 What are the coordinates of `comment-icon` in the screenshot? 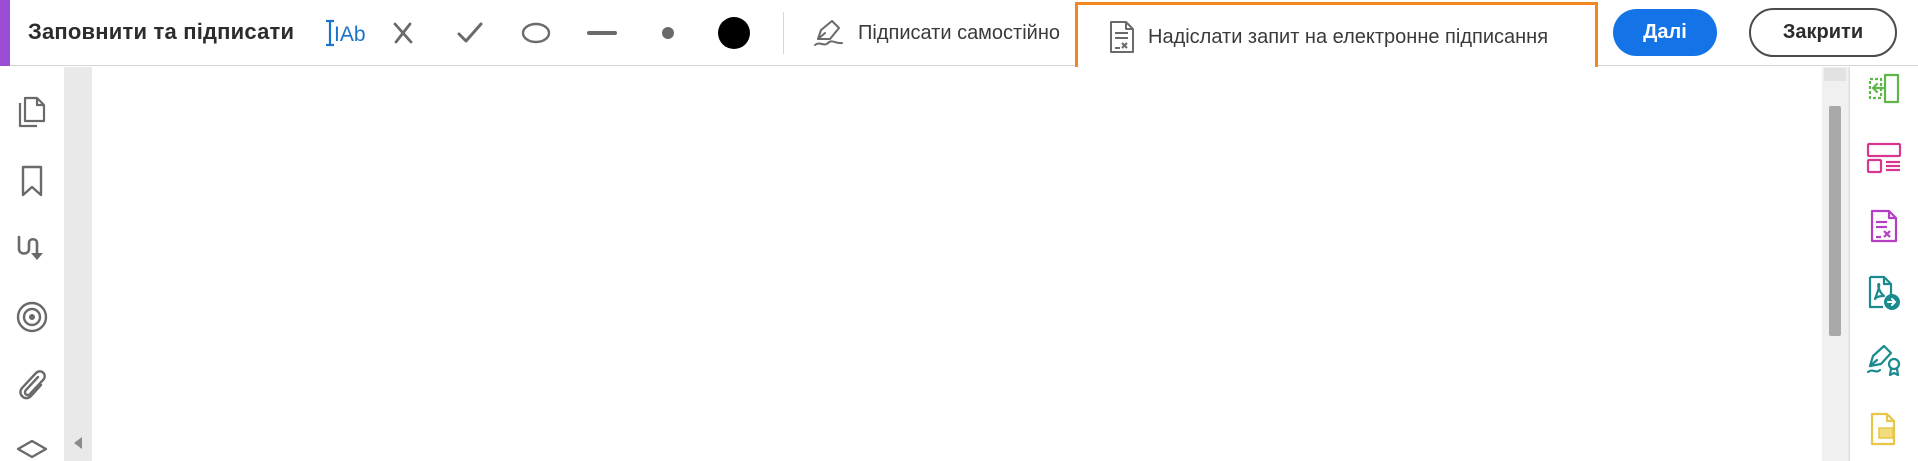 It's located at (1883, 429).